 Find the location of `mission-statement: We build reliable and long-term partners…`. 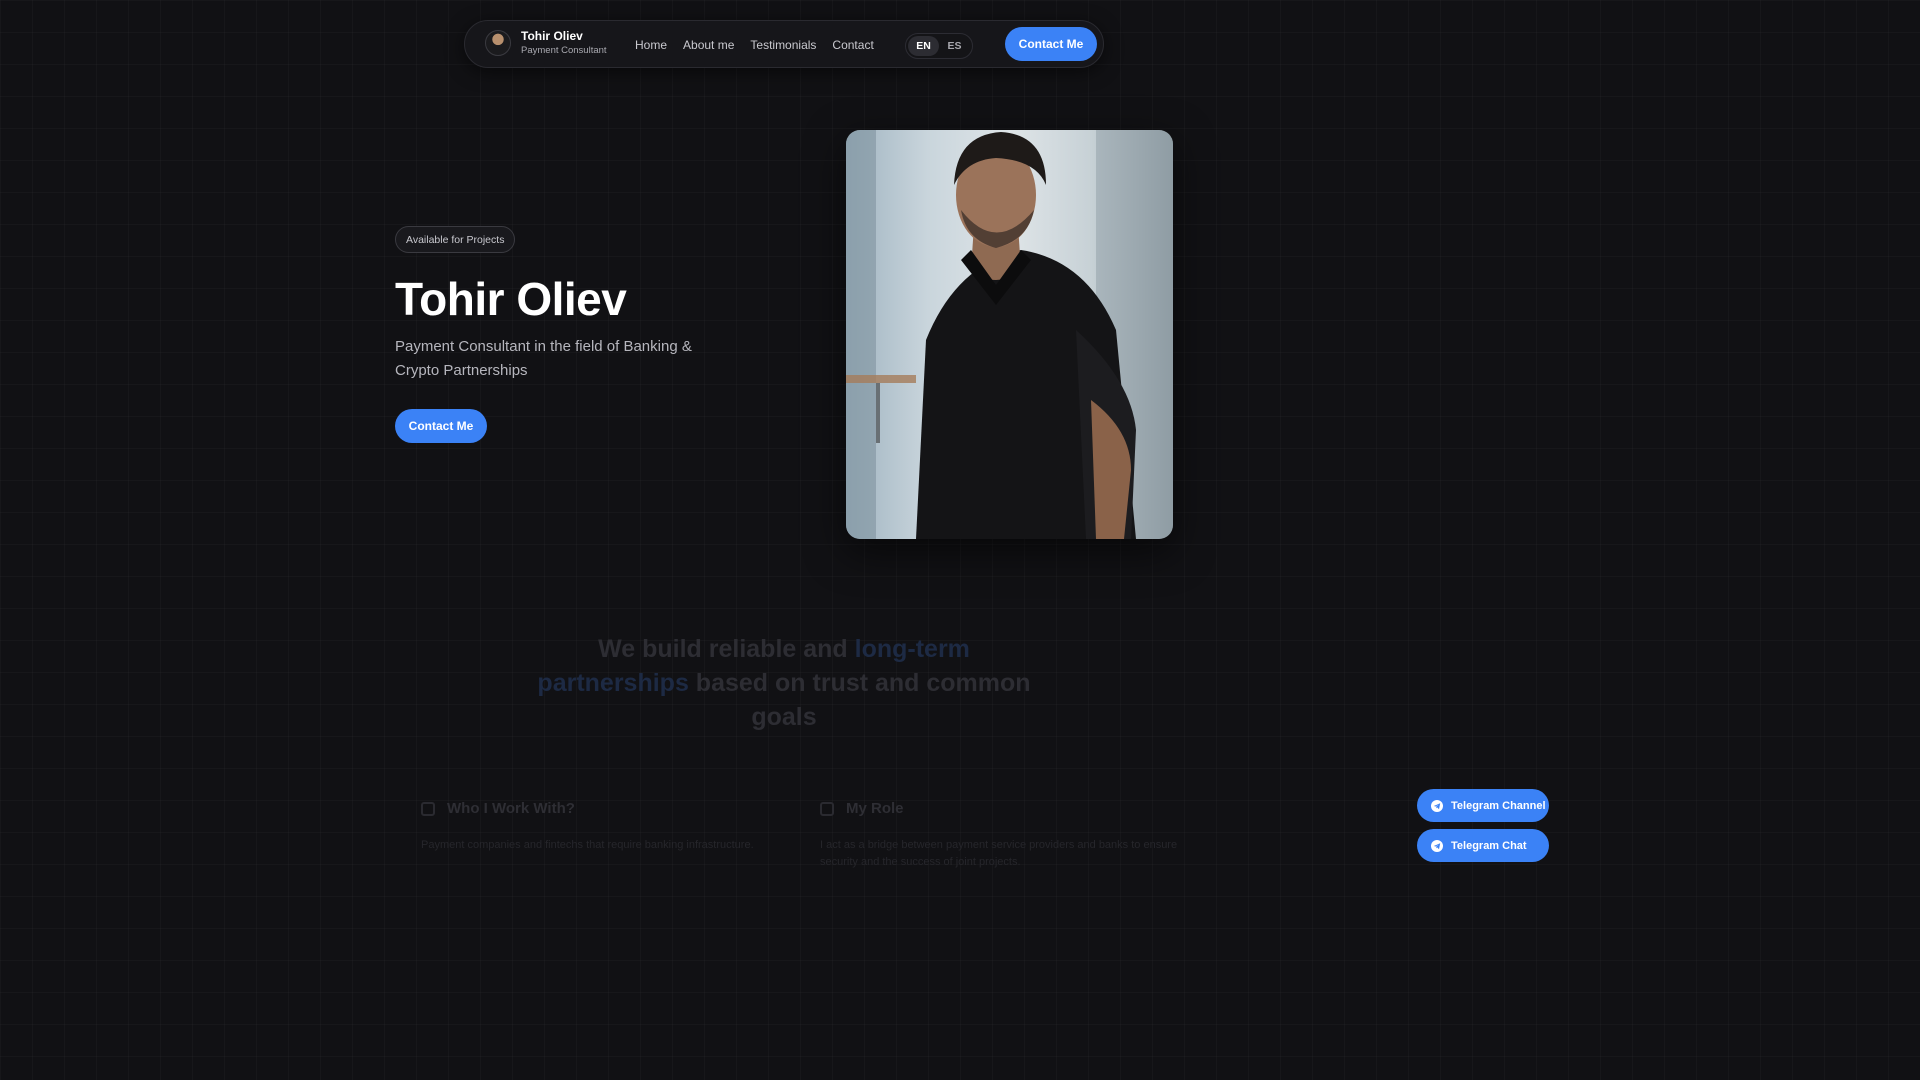

mission-statement: We build reliable and long-term partners… is located at coordinates (784, 683).